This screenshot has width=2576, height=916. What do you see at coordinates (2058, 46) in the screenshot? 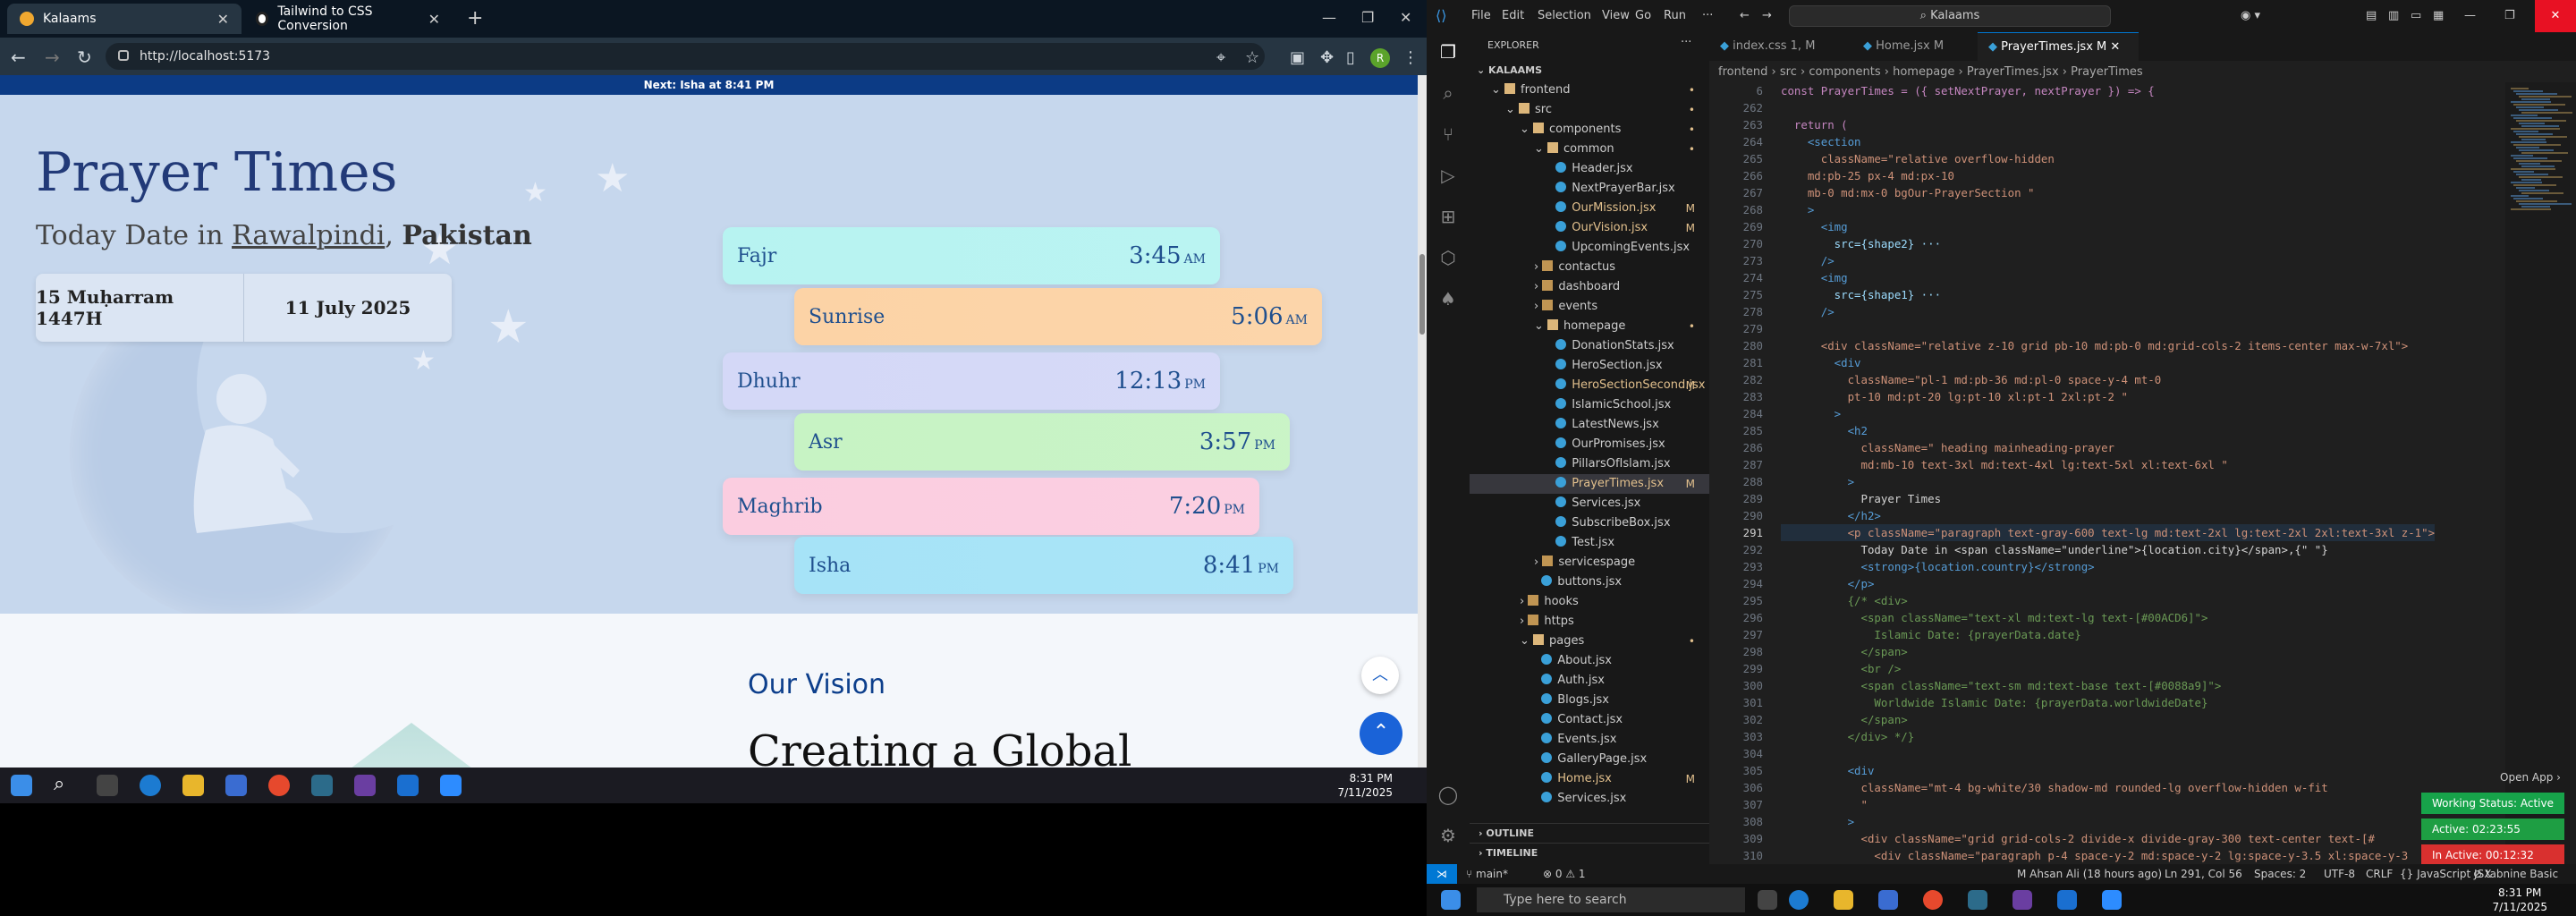
I see `editor-tab: ◆ PrayerTimes.jsx M ✕` at bounding box center [2058, 46].